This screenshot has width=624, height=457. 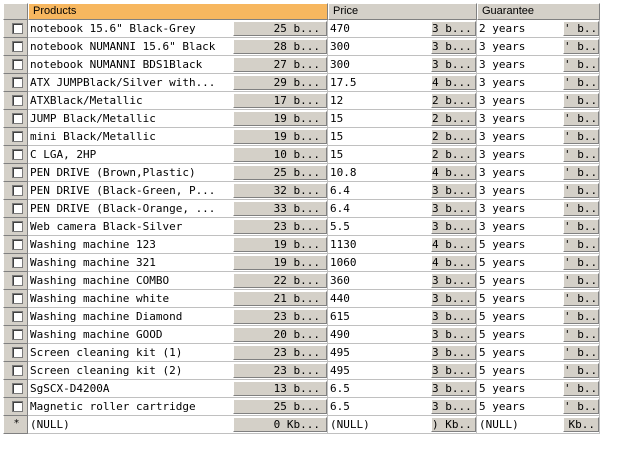 I want to click on guarantee-cell: 2 years ' b.., so click(x=538, y=29).